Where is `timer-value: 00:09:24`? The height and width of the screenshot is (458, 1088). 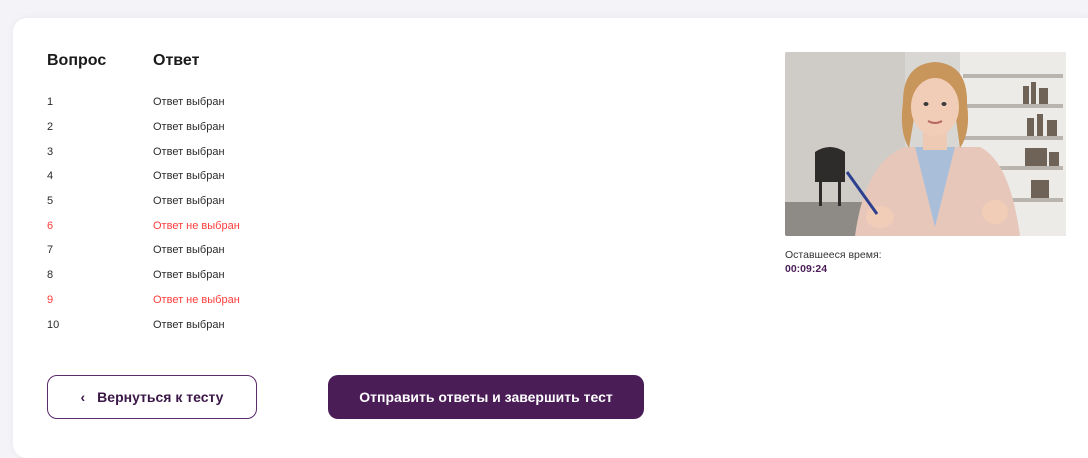 timer-value: 00:09:24 is located at coordinates (806, 269).